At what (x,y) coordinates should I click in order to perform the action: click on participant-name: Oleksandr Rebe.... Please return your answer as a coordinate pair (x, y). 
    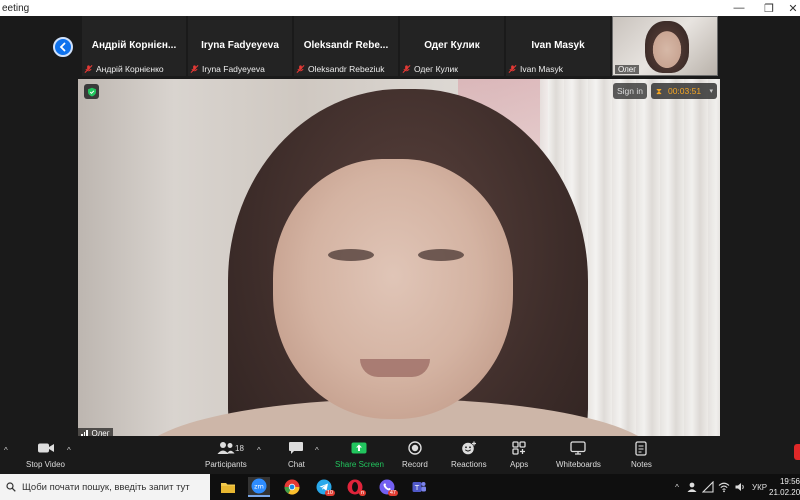
    Looking at the image, I should click on (346, 45).